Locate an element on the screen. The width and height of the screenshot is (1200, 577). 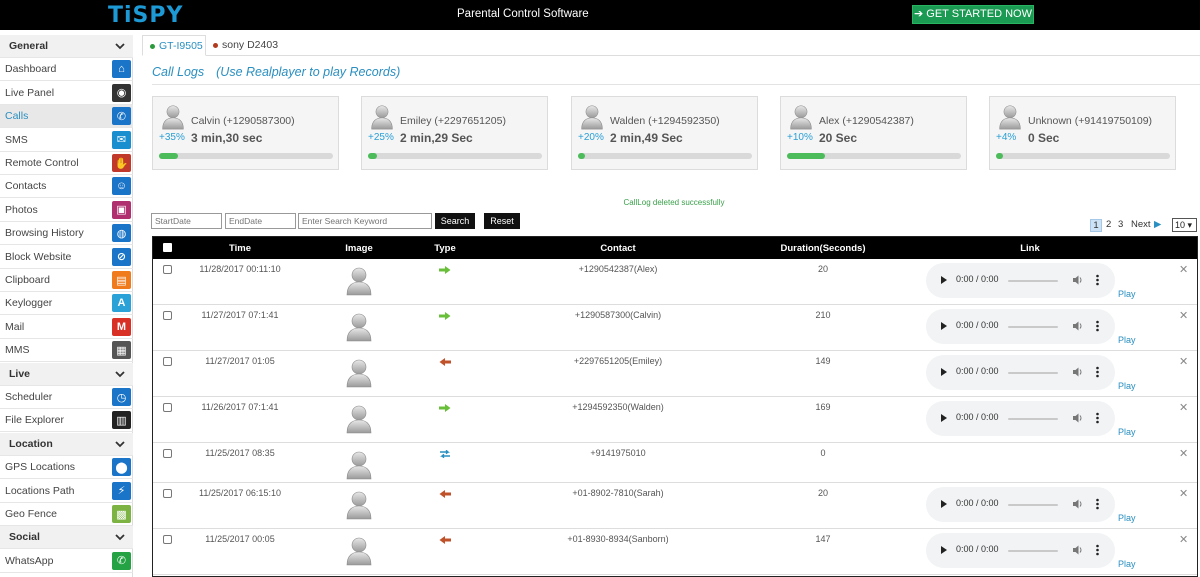
sidebar-item-mail: Mail M is located at coordinates (66, 327).